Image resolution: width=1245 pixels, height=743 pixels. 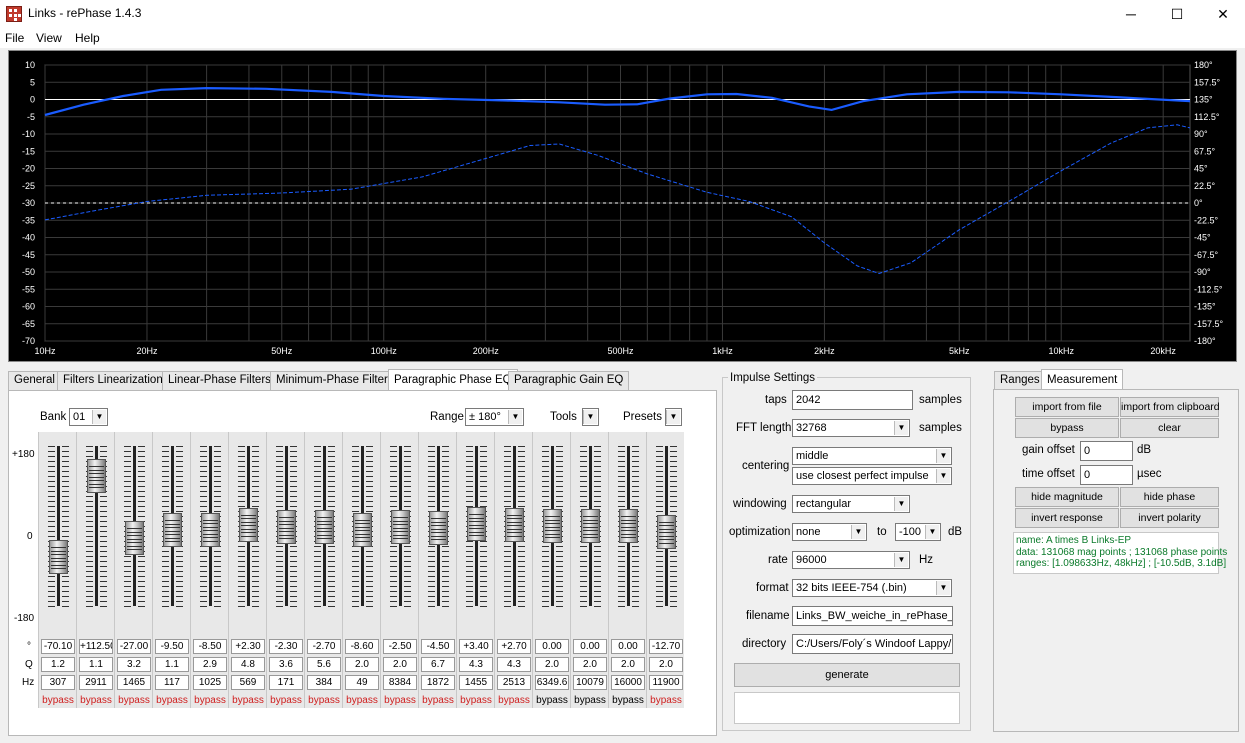 What do you see at coordinates (58, 664) in the screenshot?
I see `band-q: 1.2` at bounding box center [58, 664].